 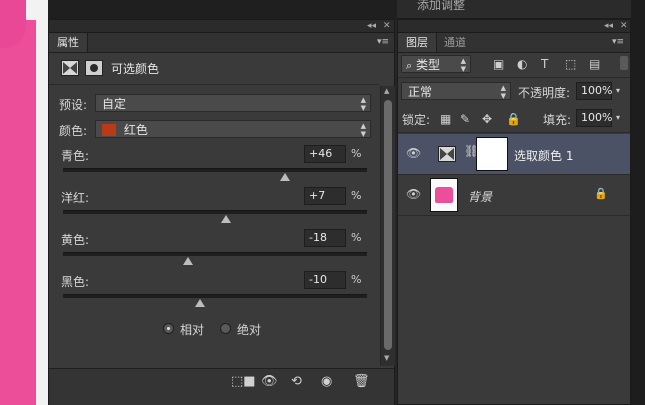 I want to click on fill-value: 100%, so click(x=597, y=117).